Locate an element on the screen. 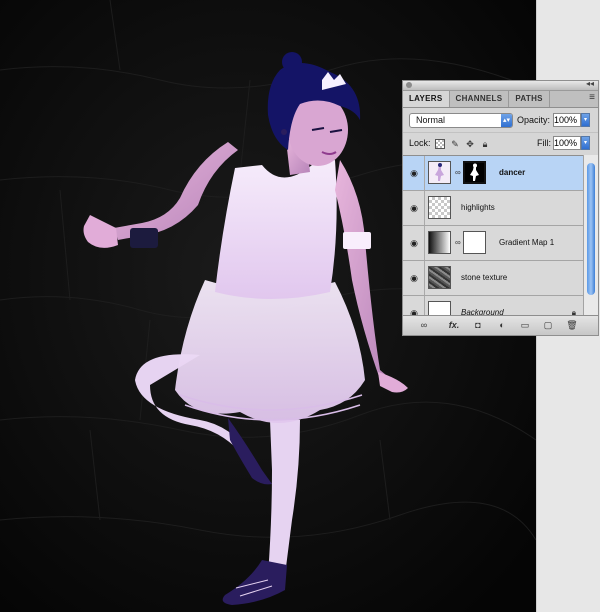  link-layers-icon: ∞ is located at coordinates (424, 325).